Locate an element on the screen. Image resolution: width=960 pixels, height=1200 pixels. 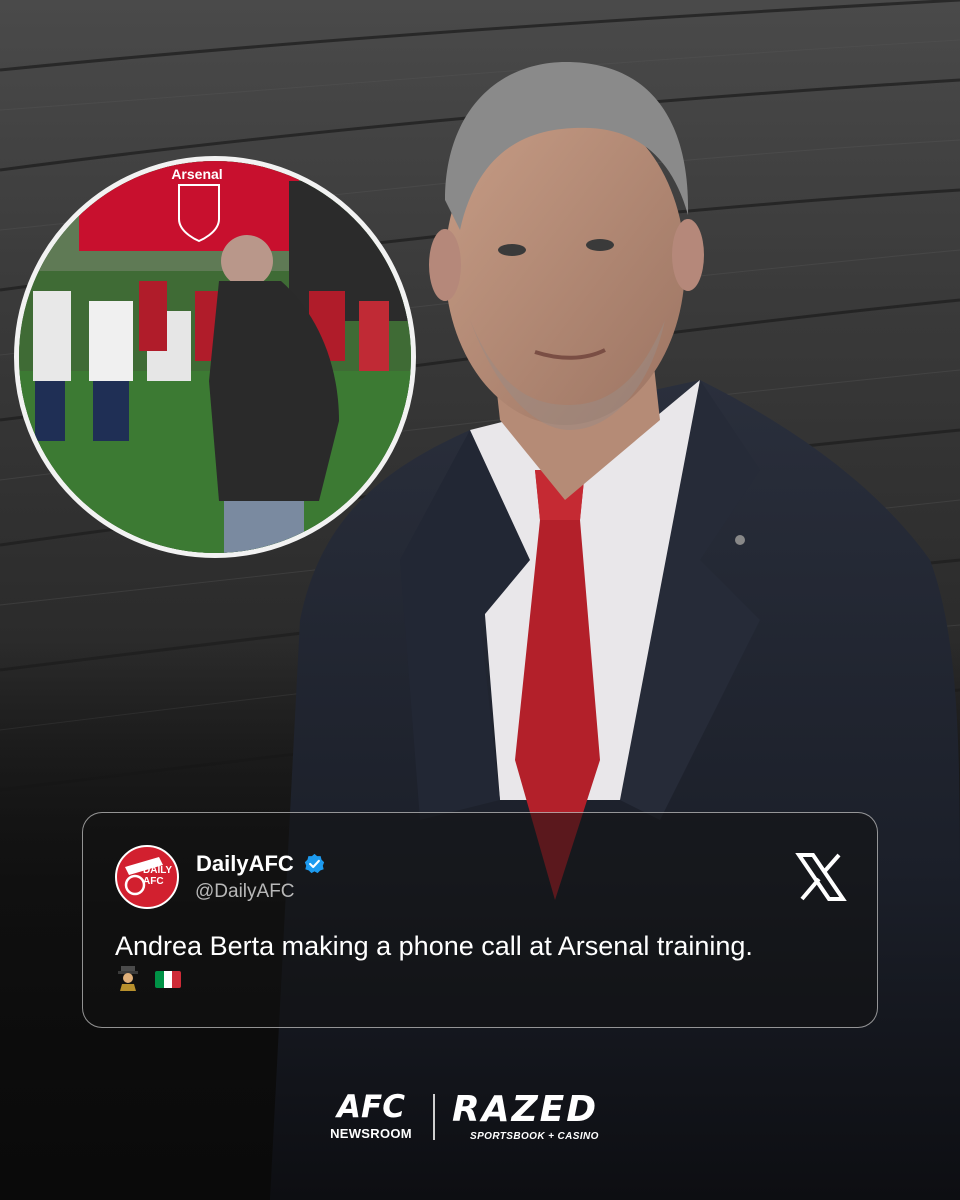
handle: @DailyAFC is located at coordinates (245, 892).